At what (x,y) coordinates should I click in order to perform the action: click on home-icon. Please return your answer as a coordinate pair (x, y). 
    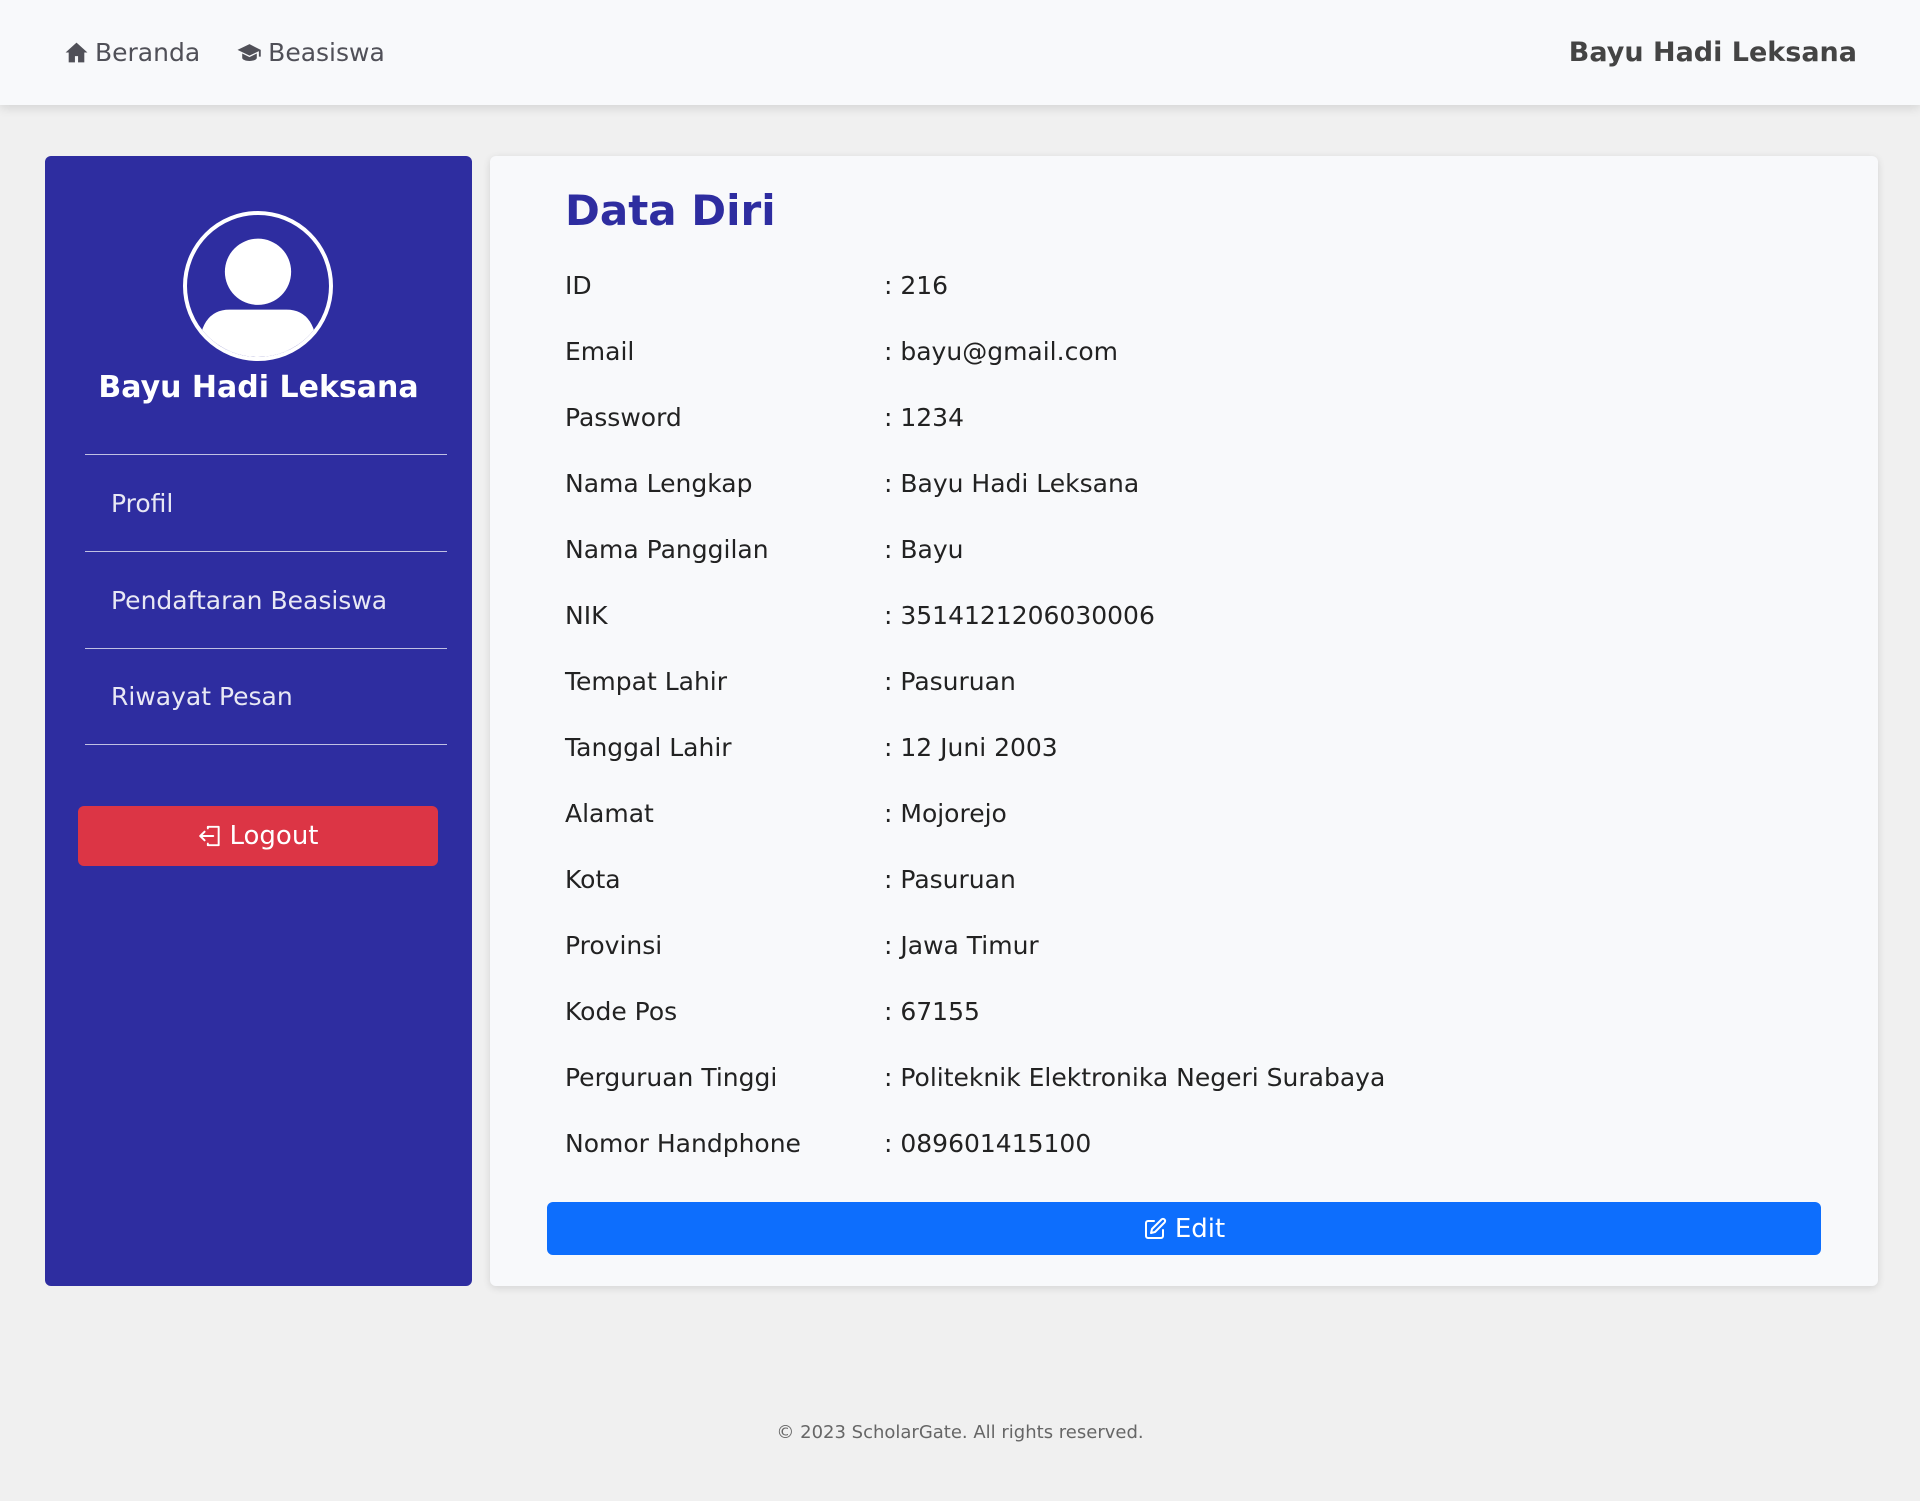
    Looking at the image, I should click on (76, 52).